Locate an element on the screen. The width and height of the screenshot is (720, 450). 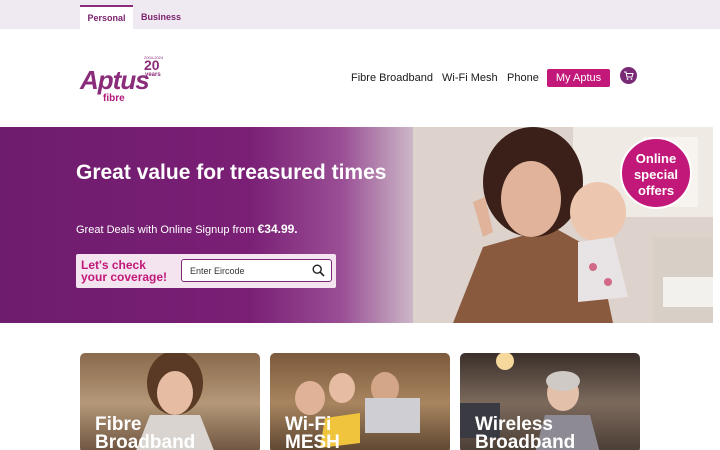
coverage-label: Let's check your coverage! is located at coordinates (131, 271).